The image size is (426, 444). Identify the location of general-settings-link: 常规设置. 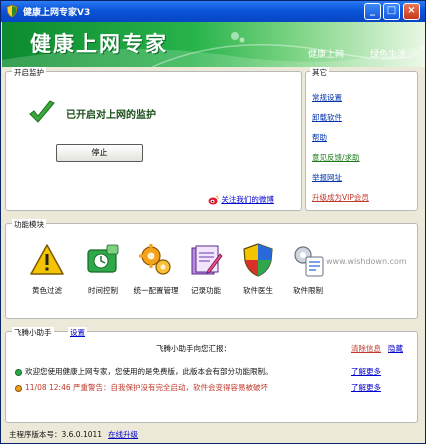
(327, 97).